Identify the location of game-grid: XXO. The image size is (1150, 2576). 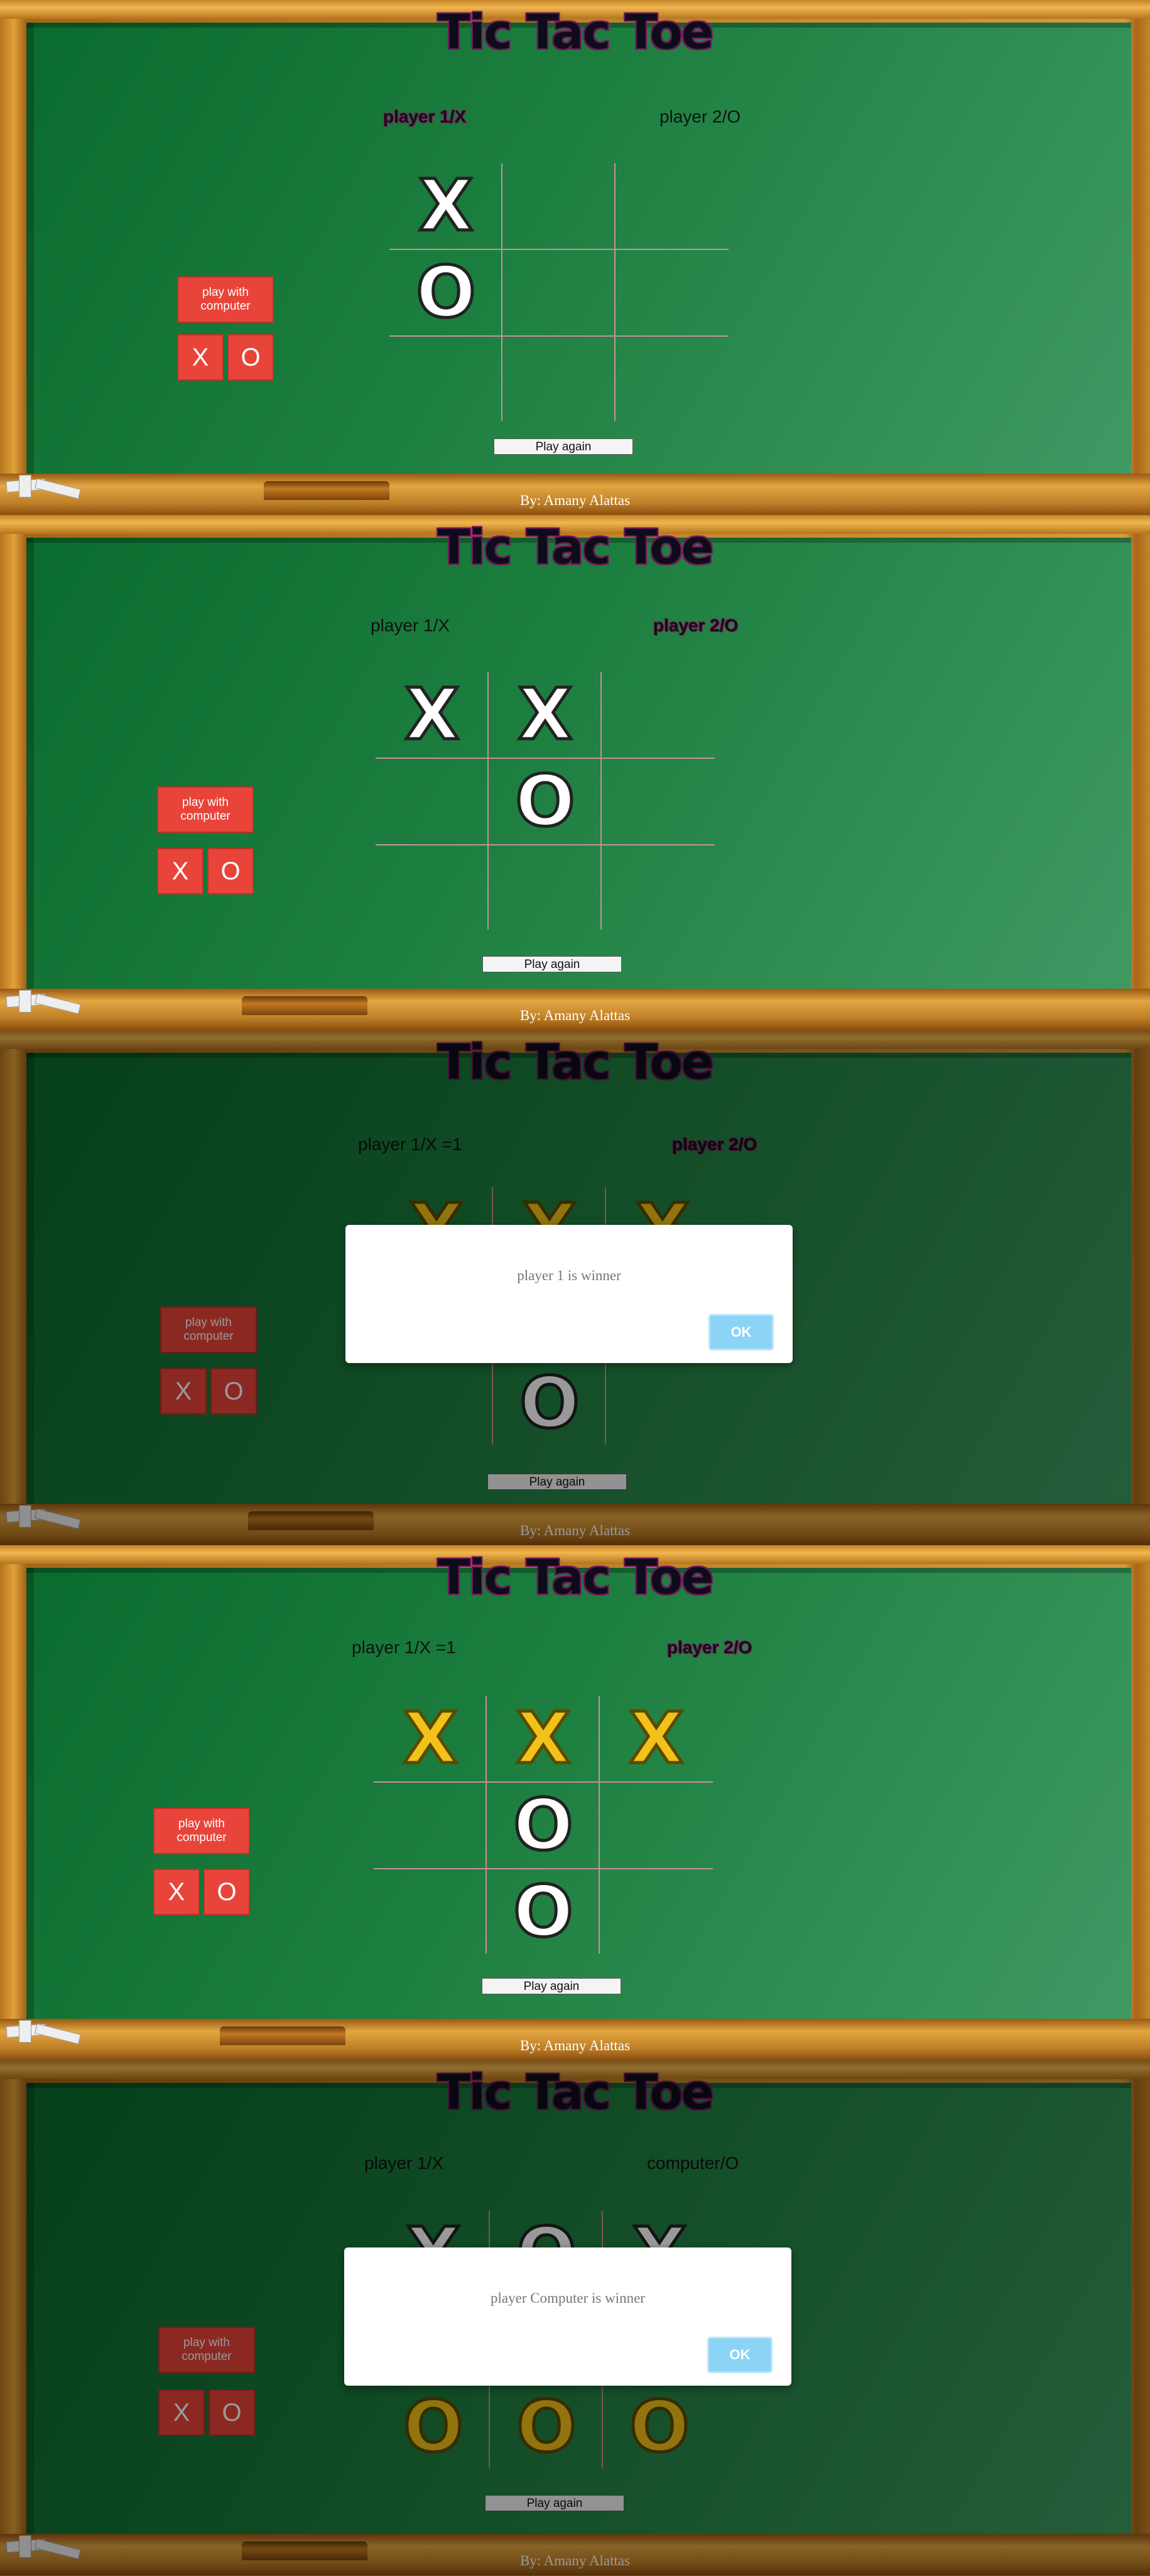
(545, 801).